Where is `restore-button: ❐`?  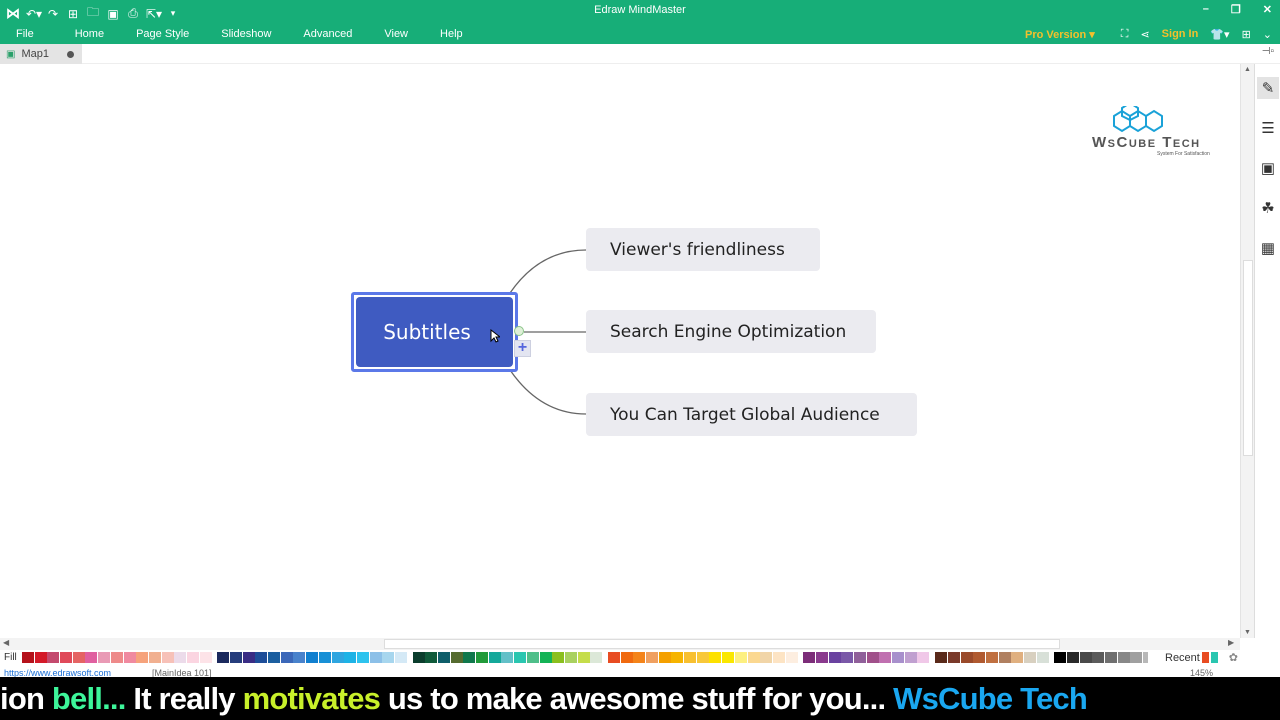
restore-button: ❐ is located at coordinates (1236, 9).